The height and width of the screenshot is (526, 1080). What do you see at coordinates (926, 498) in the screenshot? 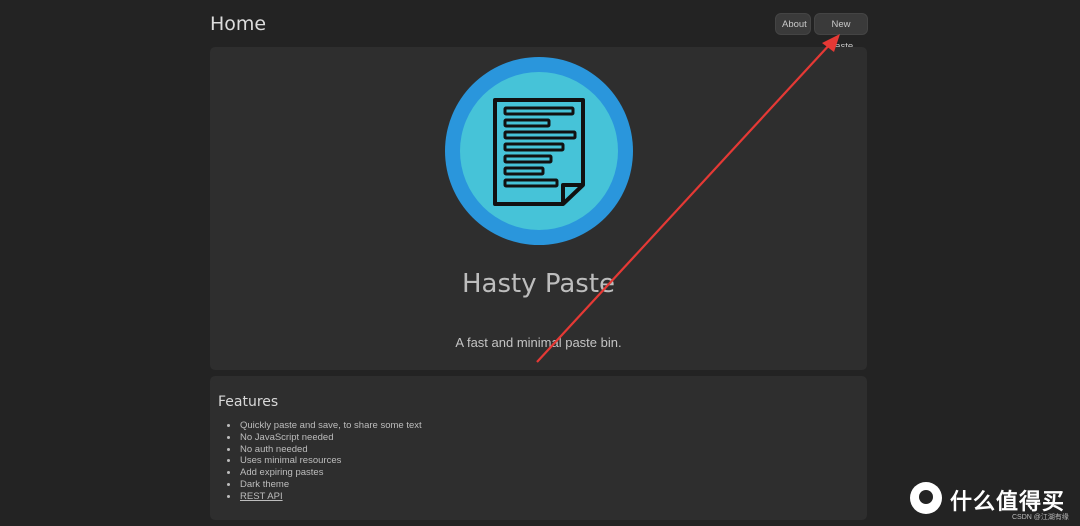
I see `watermark-logo-icon` at bounding box center [926, 498].